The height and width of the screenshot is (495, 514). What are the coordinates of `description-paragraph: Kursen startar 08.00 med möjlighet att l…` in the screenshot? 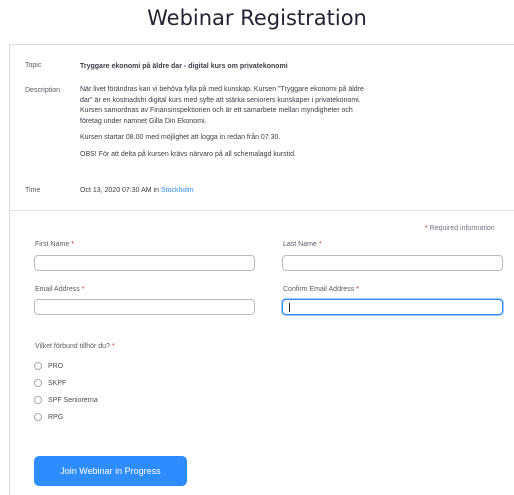 It's located at (180, 137).